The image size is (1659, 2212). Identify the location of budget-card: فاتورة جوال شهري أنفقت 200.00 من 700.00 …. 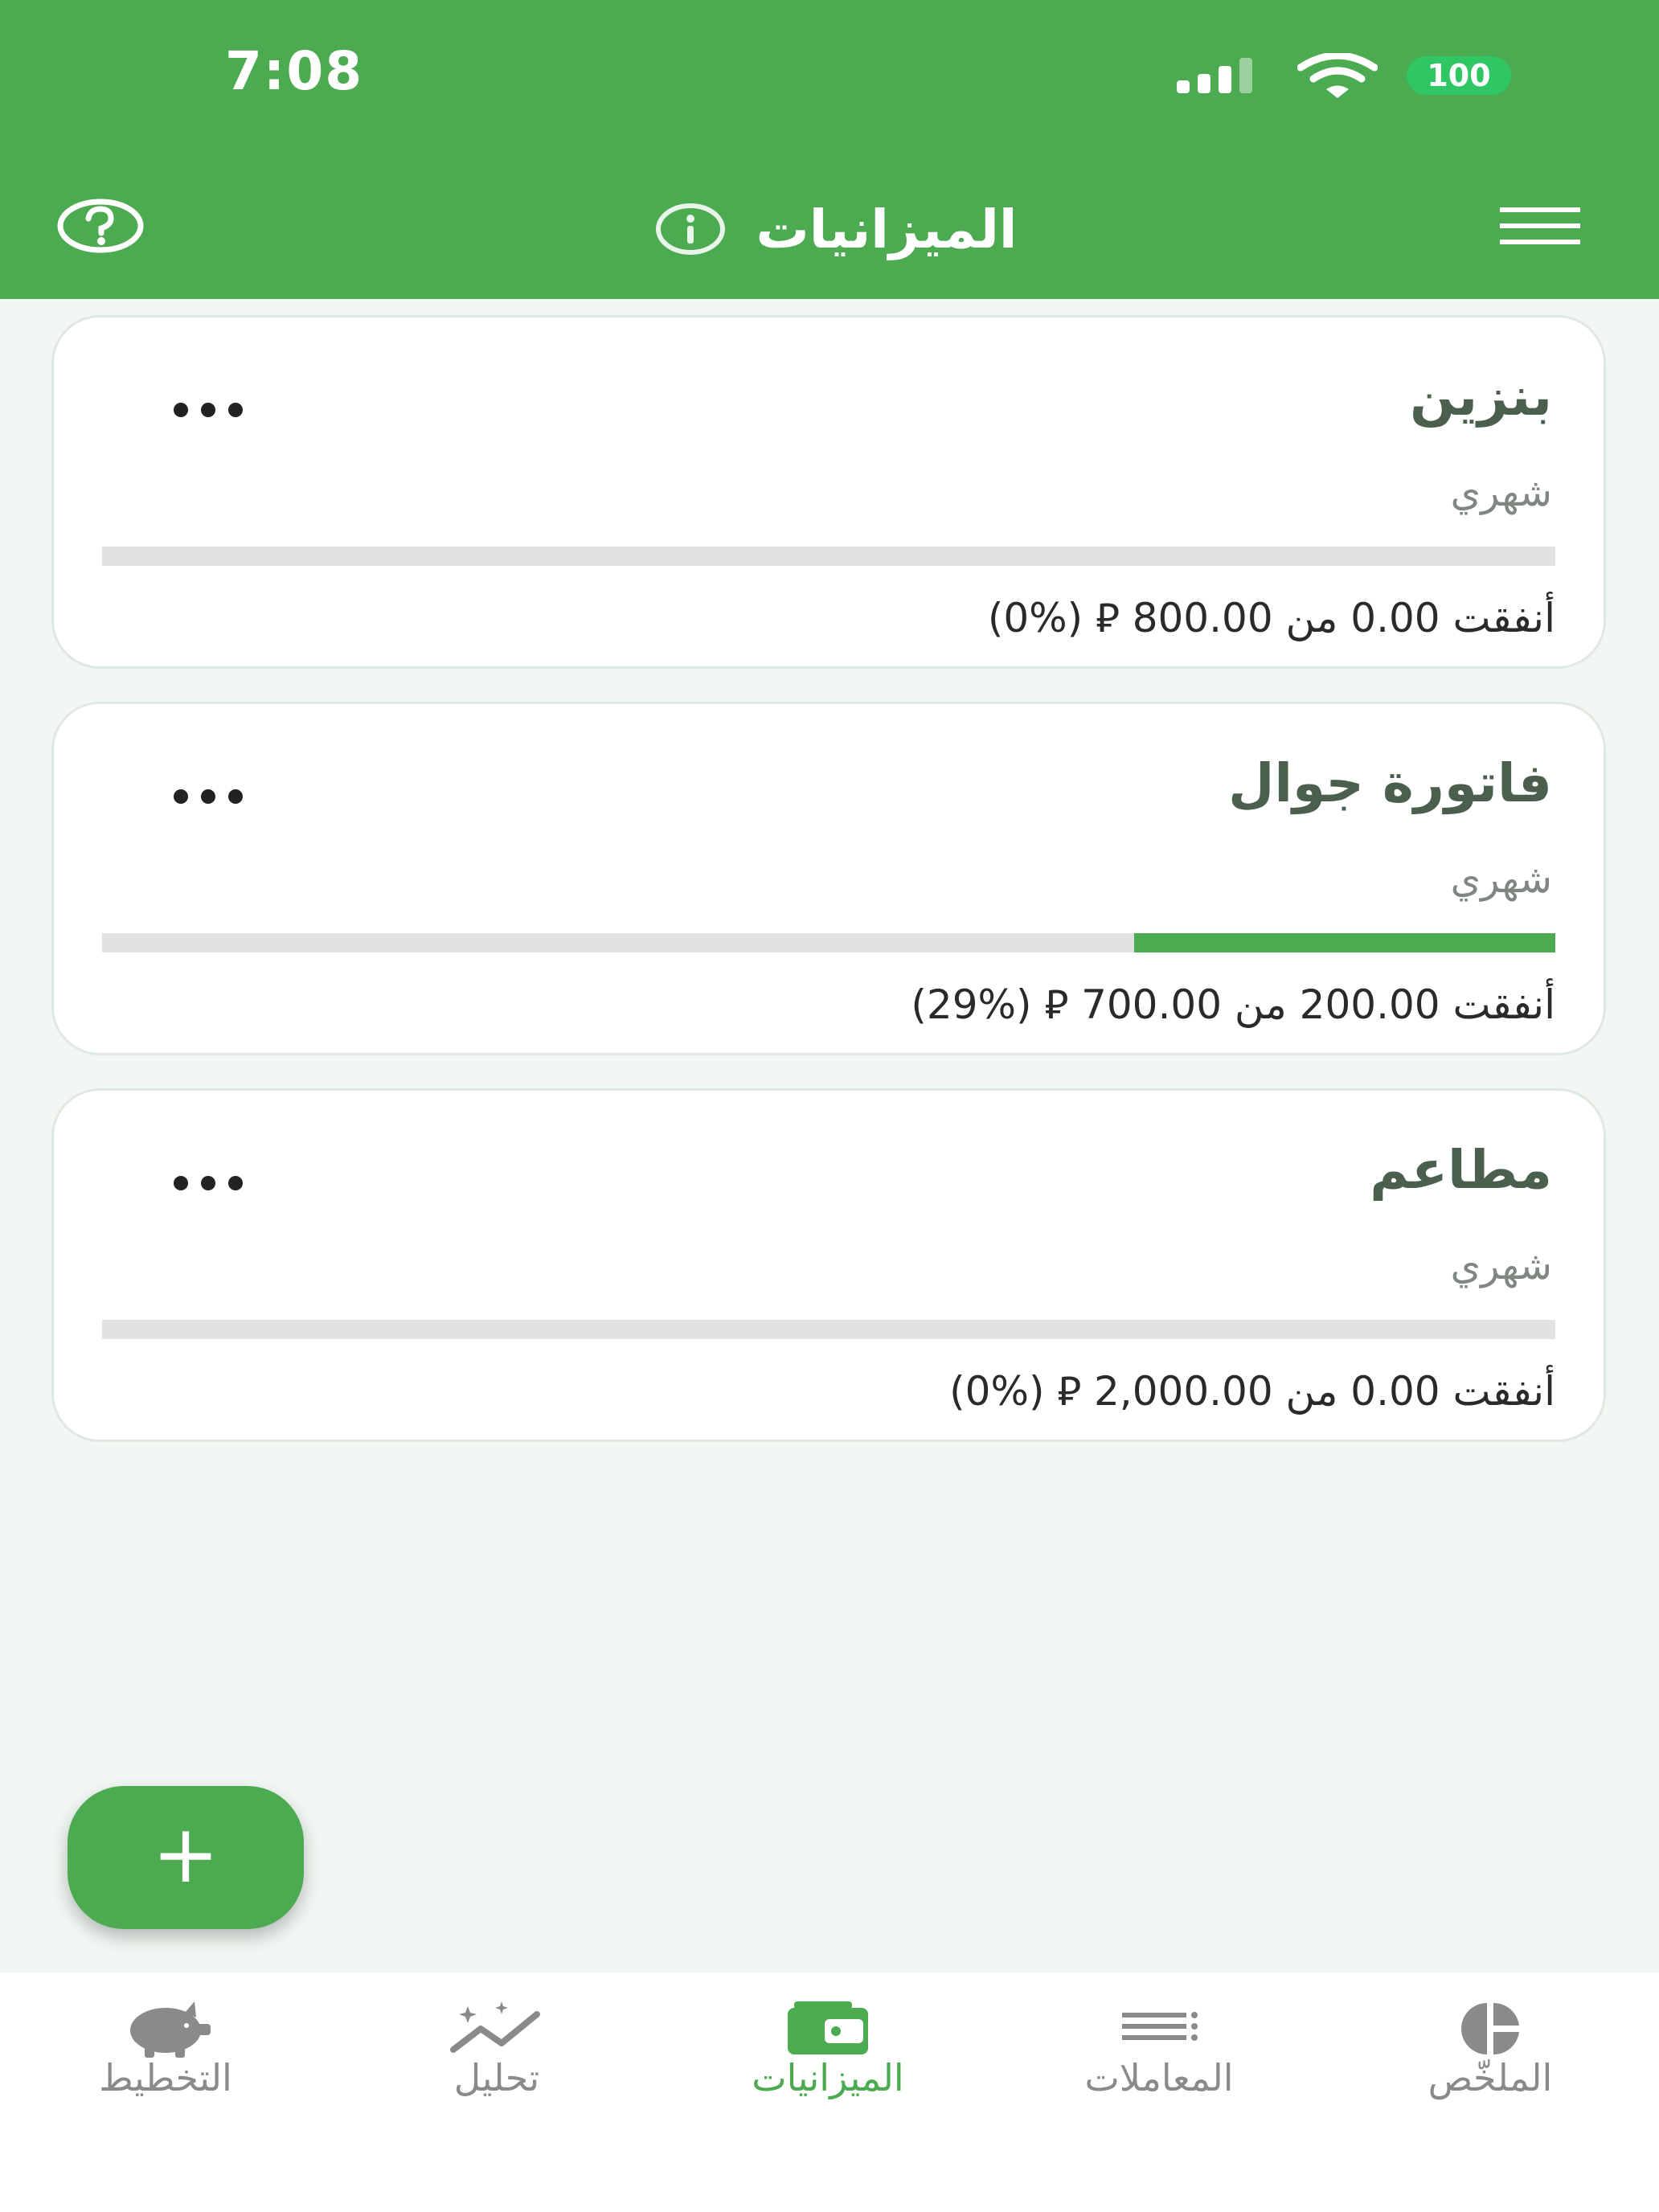
(828, 878).